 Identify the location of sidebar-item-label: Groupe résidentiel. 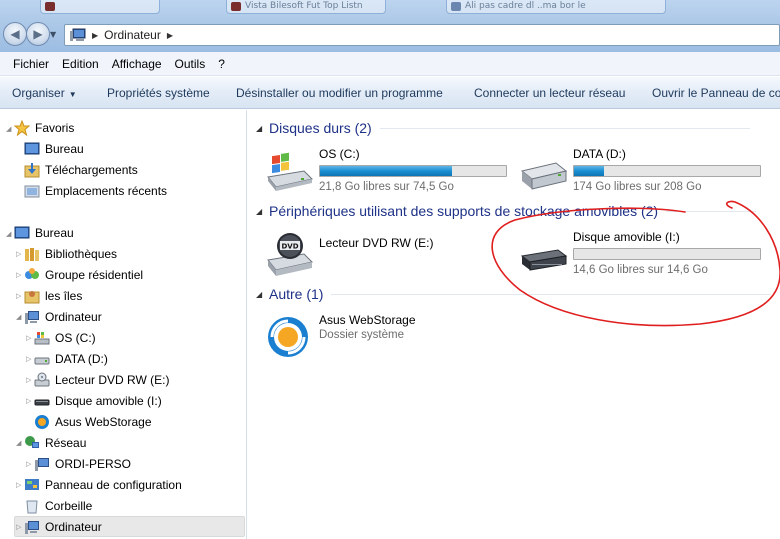
(94, 275).